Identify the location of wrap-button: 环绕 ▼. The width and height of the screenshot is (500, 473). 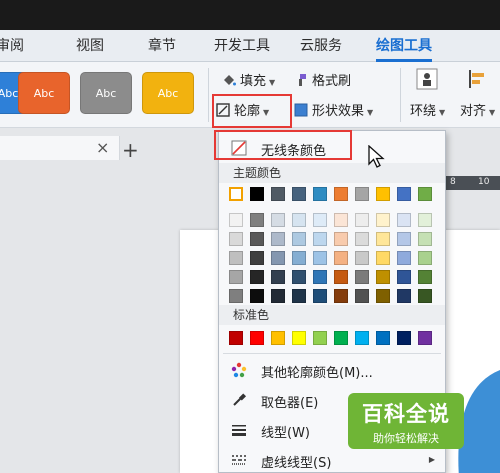
(427, 93).